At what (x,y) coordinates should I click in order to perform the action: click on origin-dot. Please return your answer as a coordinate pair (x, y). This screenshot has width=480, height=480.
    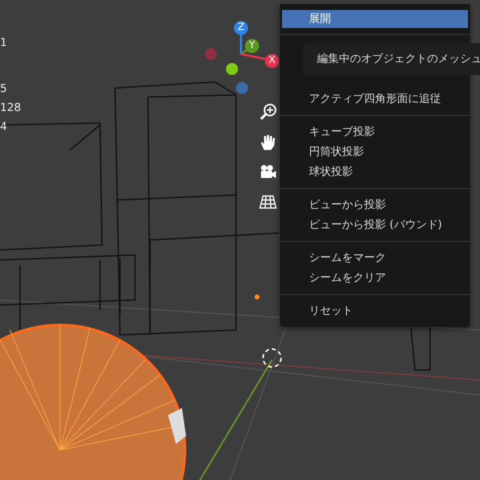
    Looking at the image, I should click on (257, 297).